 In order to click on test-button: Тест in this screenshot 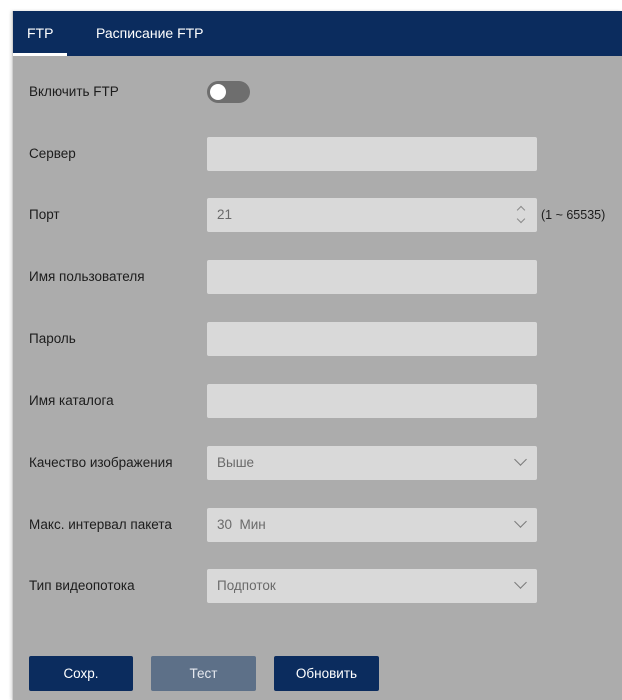, I will do `click(203, 673)`.